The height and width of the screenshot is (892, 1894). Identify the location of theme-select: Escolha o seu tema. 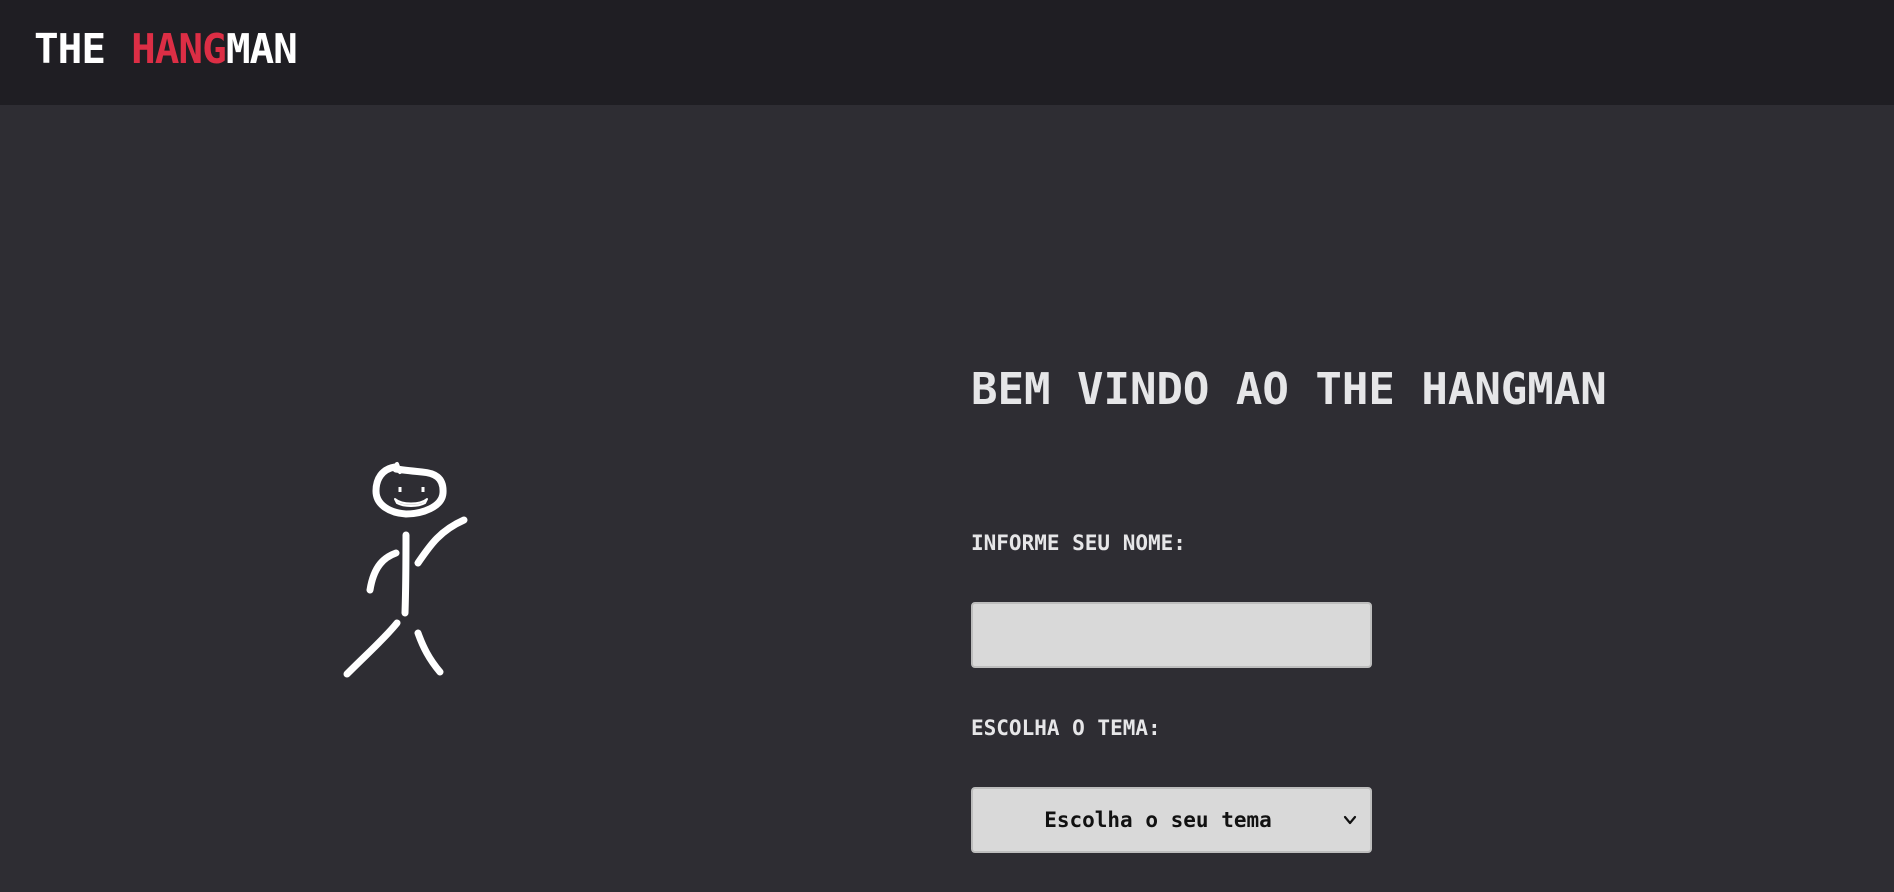
(1171, 820).